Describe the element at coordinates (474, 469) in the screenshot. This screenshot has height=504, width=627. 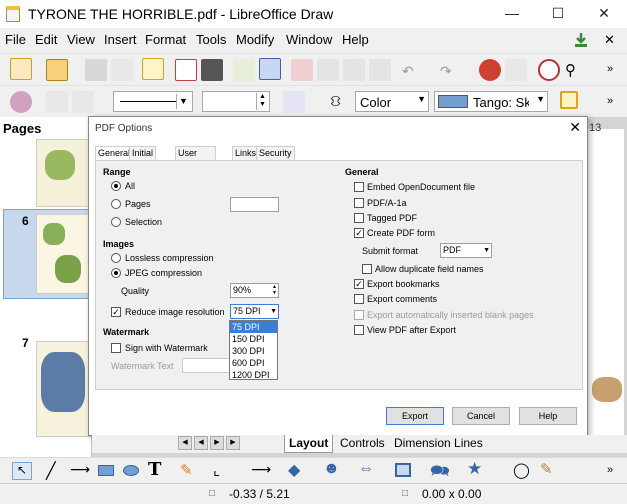
I see `stars-icon: ★` at that location.